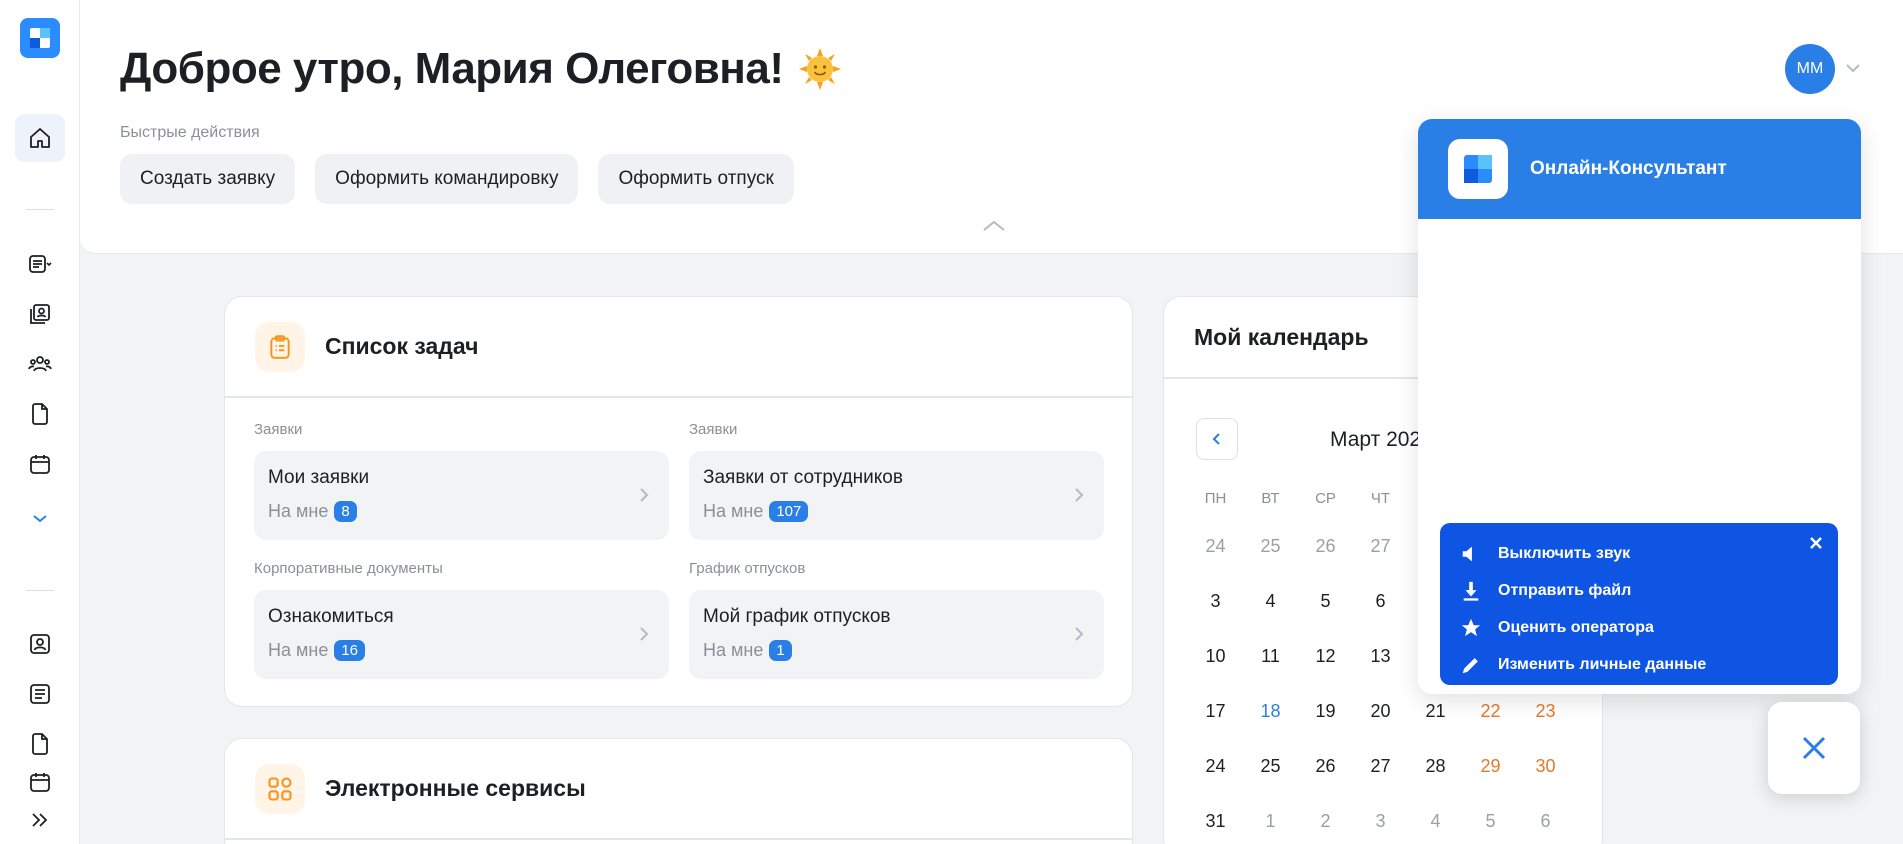 The height and width of the screenshot is (844, 1903). I want to click on calendar-day: 11, so click(1270, 656).